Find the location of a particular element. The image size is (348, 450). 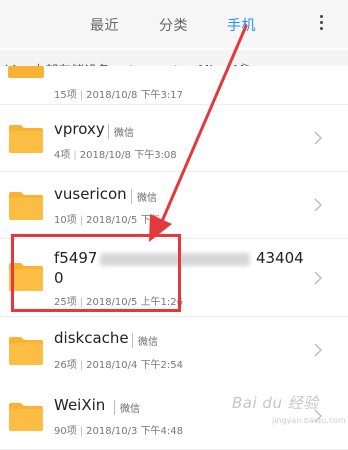

watermark-sub: jingyan.baidu.com is located at coordinates (309, 420).